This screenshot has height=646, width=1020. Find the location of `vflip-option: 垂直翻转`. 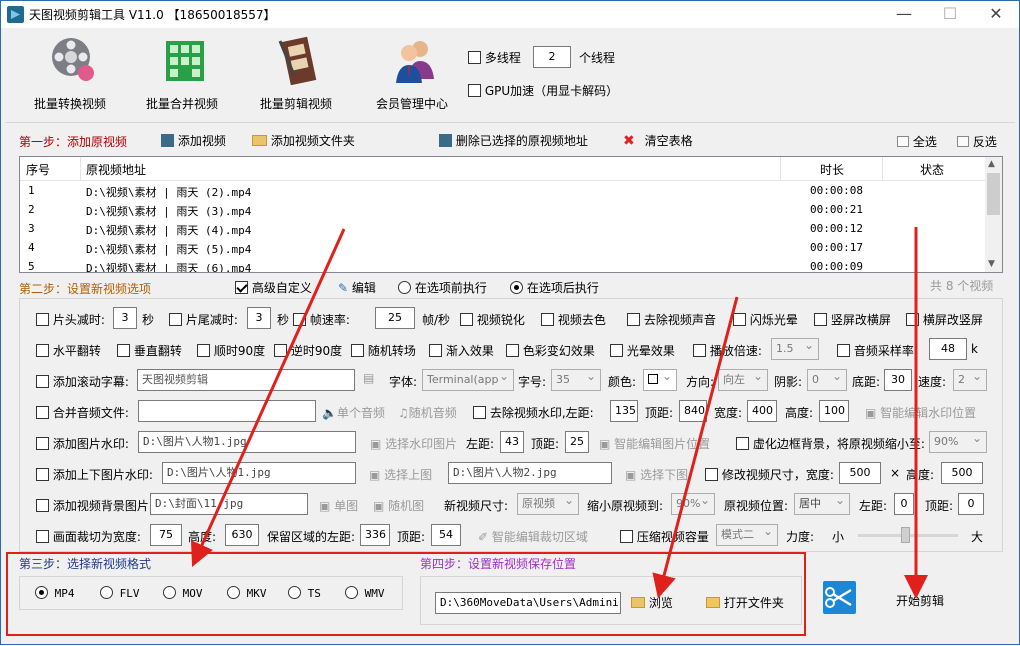

vflip-option: 垂直翻转 is located at coordinates (149, 350).